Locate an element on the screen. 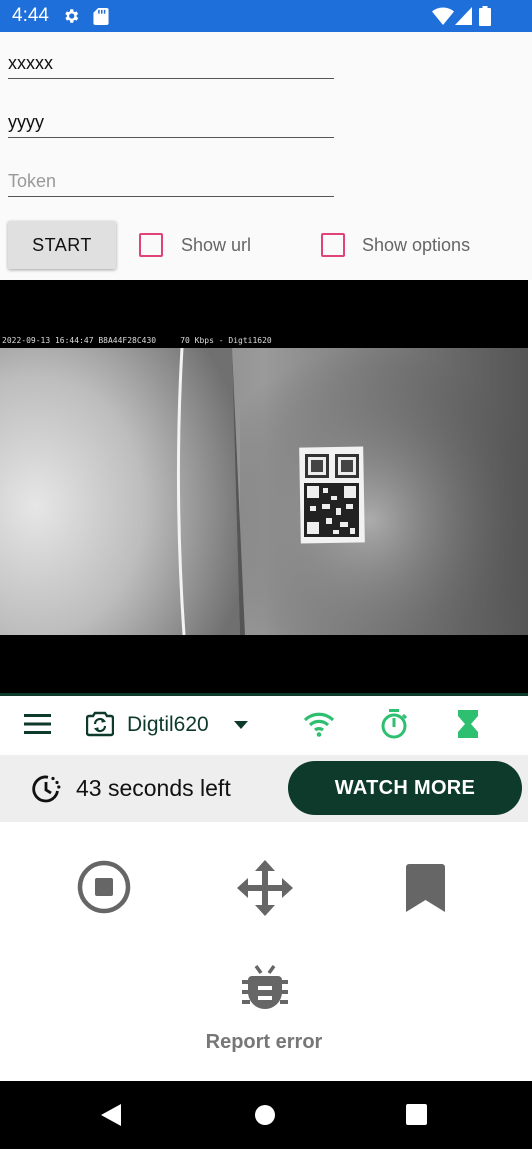 This screenshot has height=1149, width=532. show-url-checkbox is located at coordinates (151, 245).